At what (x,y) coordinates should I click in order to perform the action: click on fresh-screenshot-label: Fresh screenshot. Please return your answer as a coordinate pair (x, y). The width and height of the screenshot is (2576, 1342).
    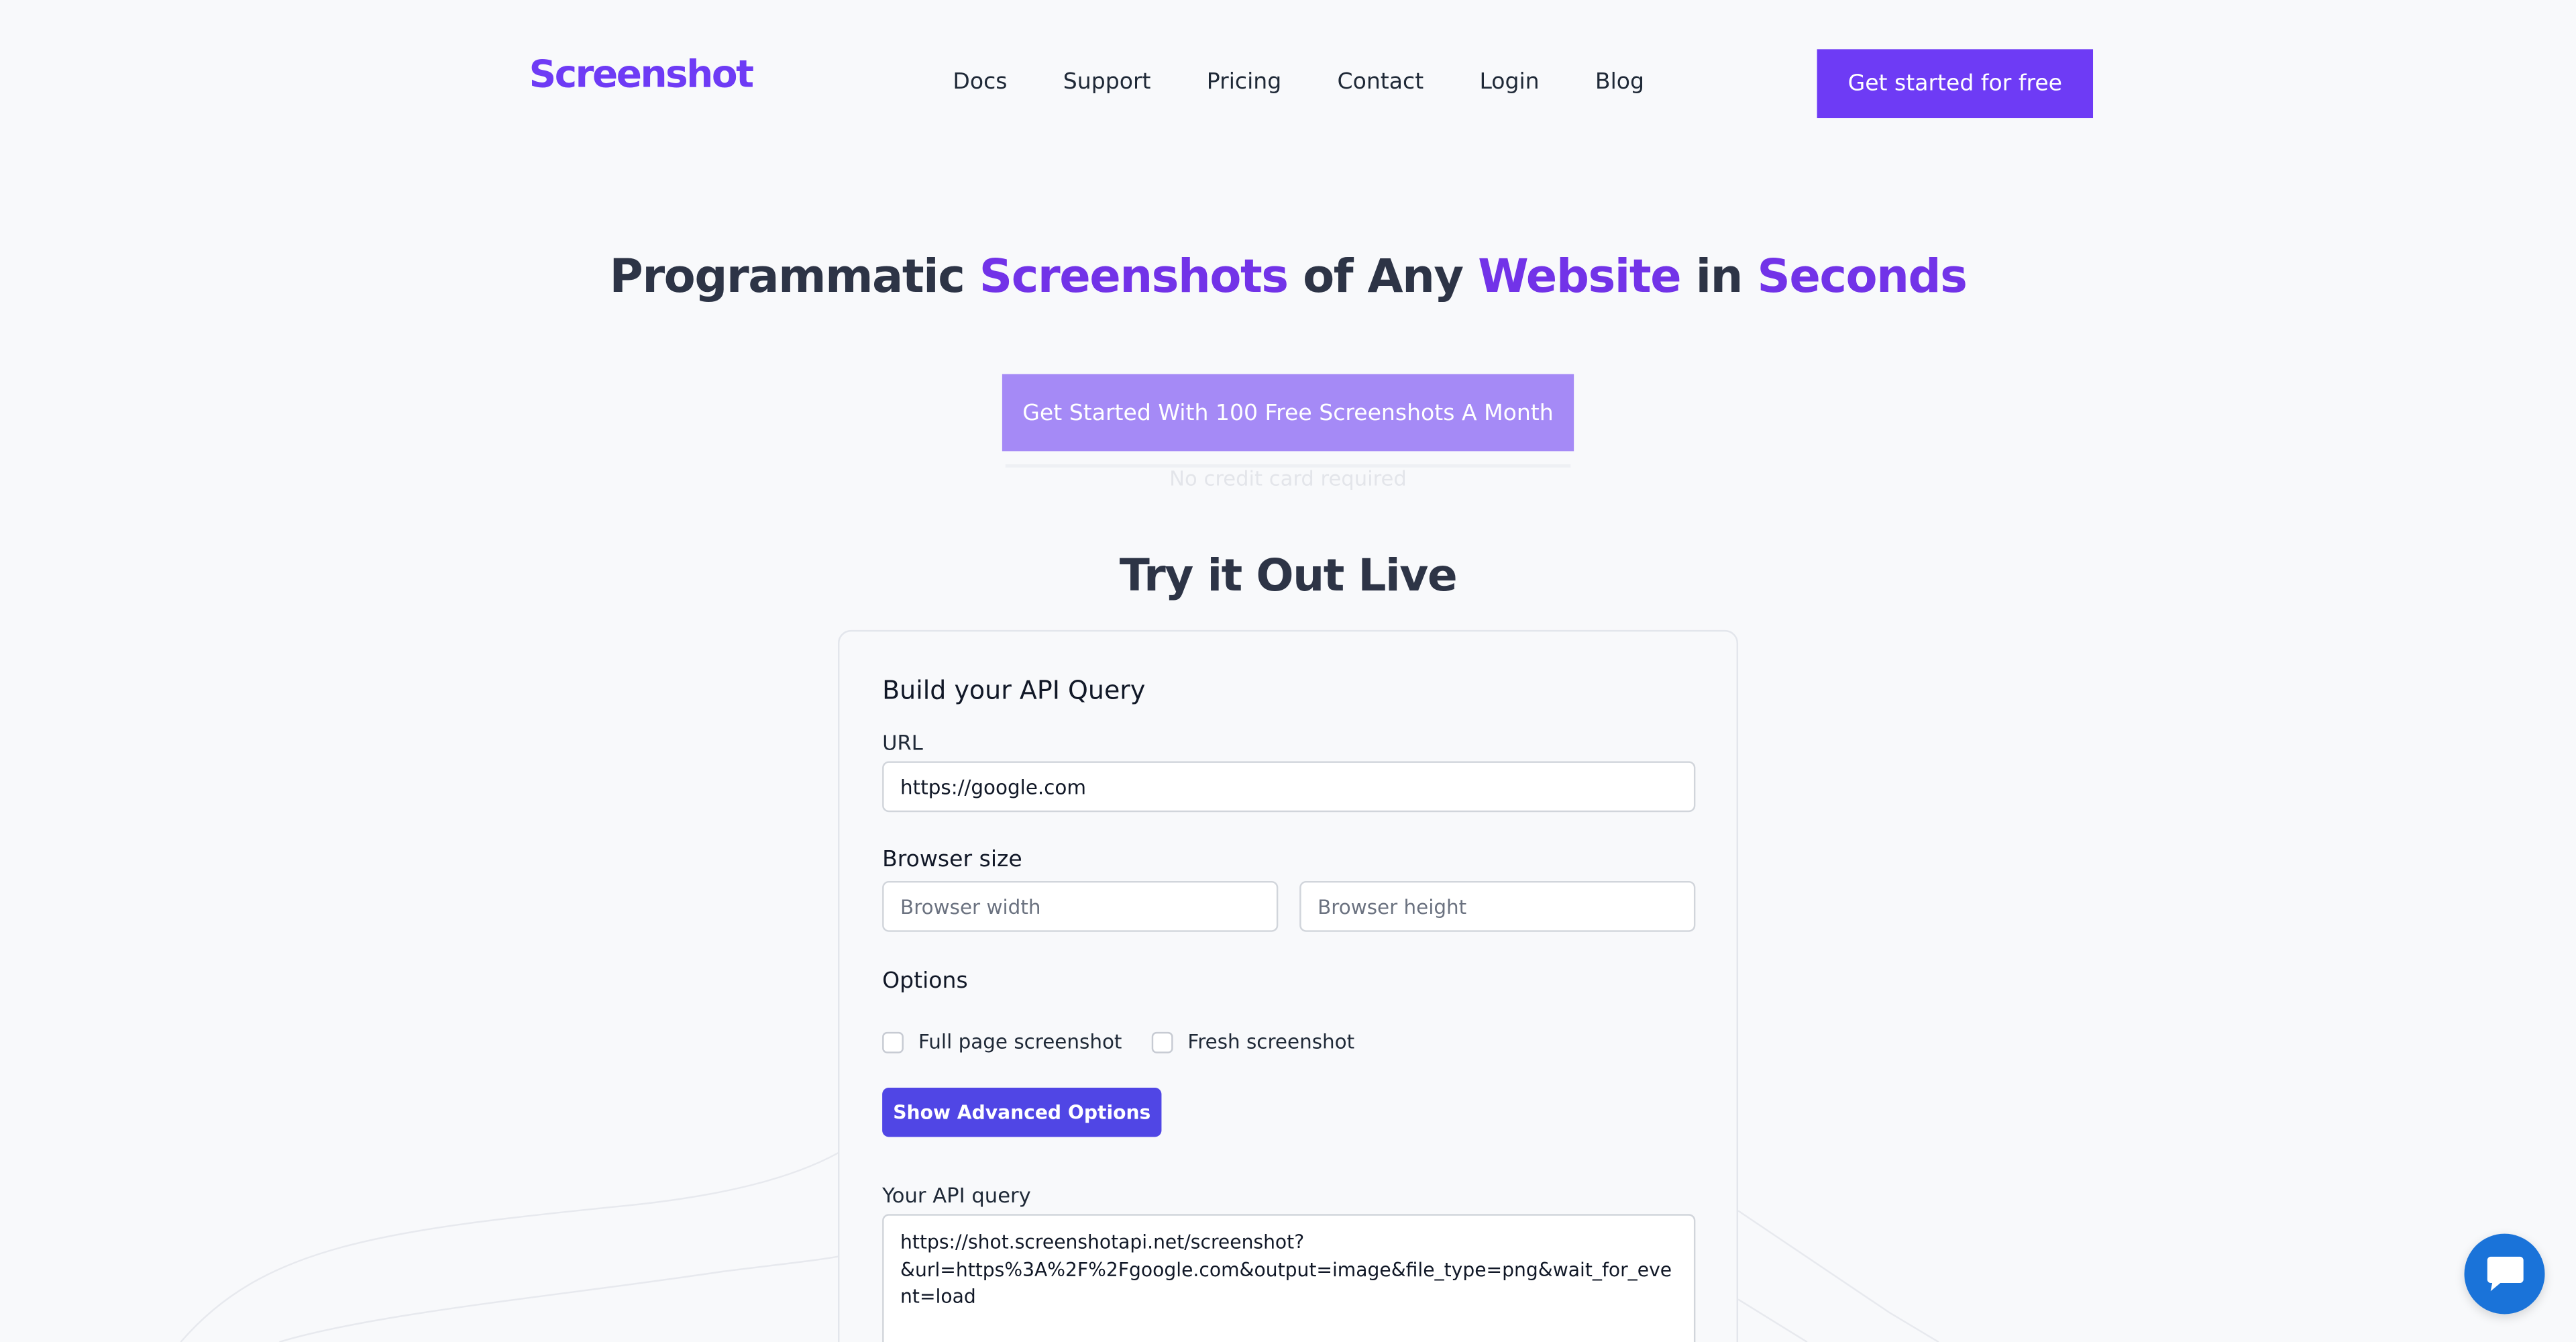
    Looking at the image, I should click on (1270, 1041).